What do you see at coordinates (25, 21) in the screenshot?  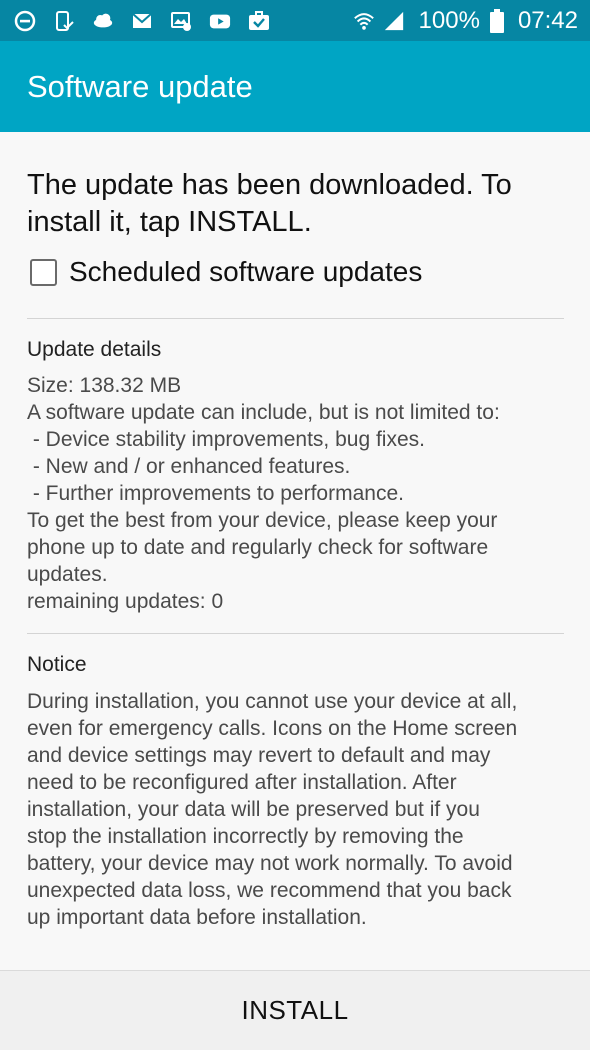 I see `do-not-disturb-icon` at bounding box center [25, 21].